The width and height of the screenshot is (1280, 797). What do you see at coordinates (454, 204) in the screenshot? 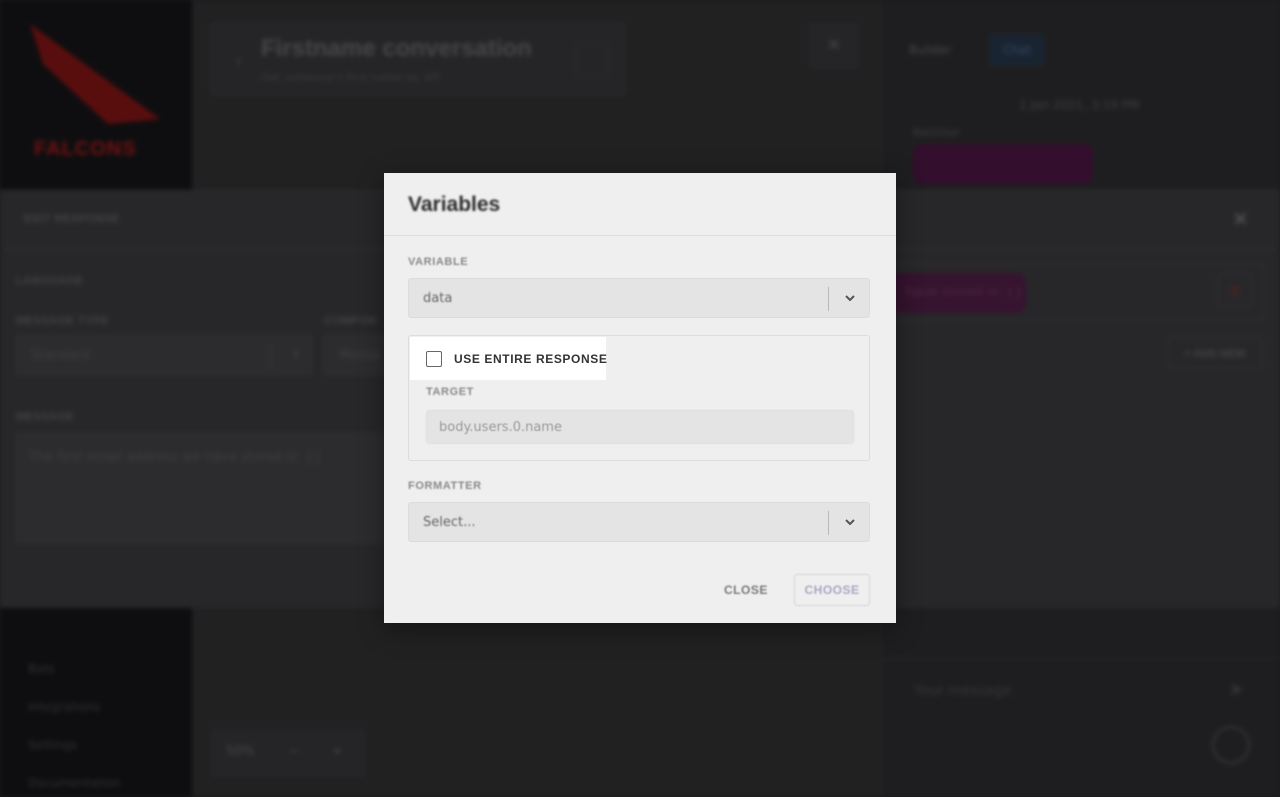
I see `modal-title: Variables` at bounding box center [454, 204].